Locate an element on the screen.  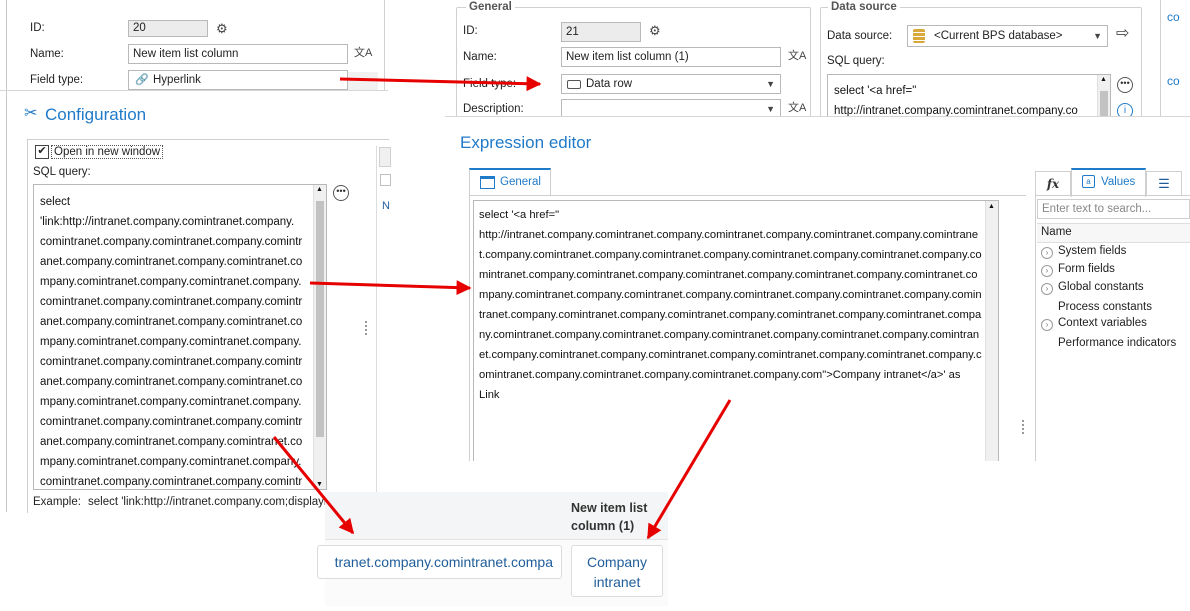
arrow-expression-to-result is located at coordinates (689, 469).